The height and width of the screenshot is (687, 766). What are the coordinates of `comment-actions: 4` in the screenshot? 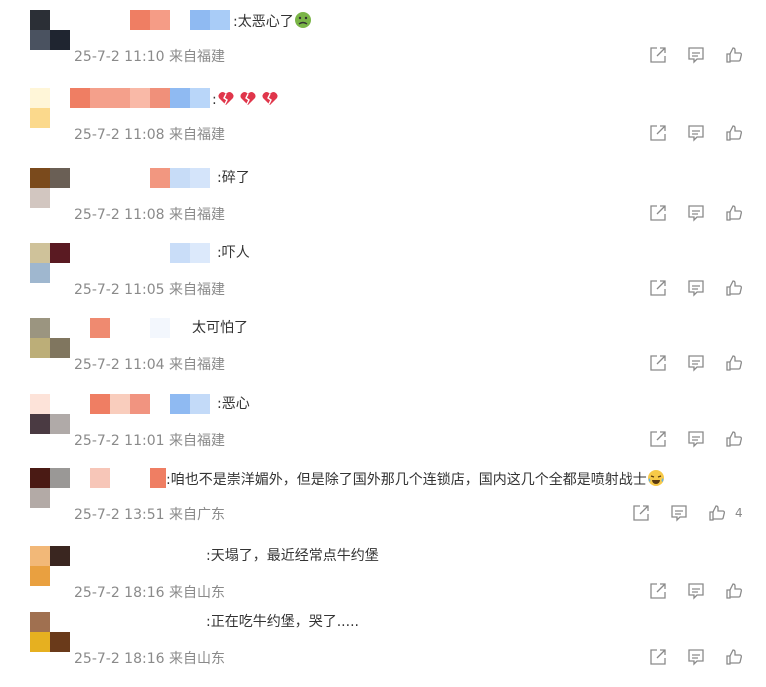 It's located at (687, 513).